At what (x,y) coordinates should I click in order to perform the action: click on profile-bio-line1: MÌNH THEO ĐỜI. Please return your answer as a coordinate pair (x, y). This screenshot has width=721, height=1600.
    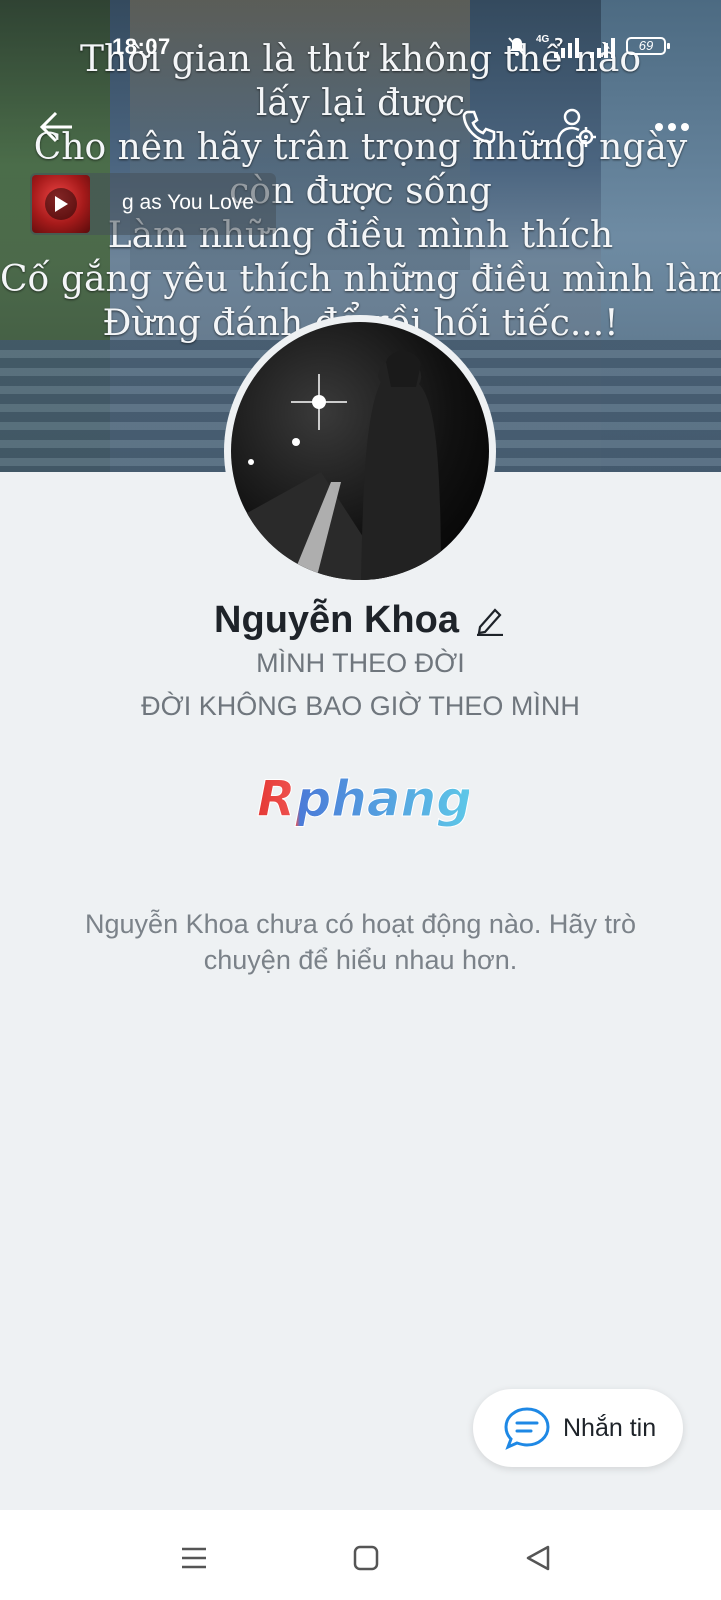
    Looking at the image, I should click on (360, 663).